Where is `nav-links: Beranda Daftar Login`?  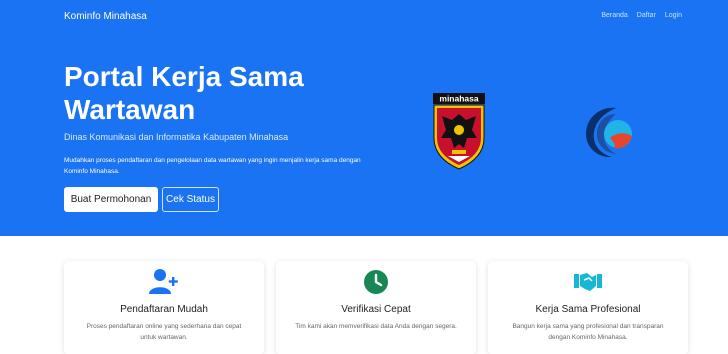 nav-links: Beranda Daftar Login is located at coordinates (641, 15).